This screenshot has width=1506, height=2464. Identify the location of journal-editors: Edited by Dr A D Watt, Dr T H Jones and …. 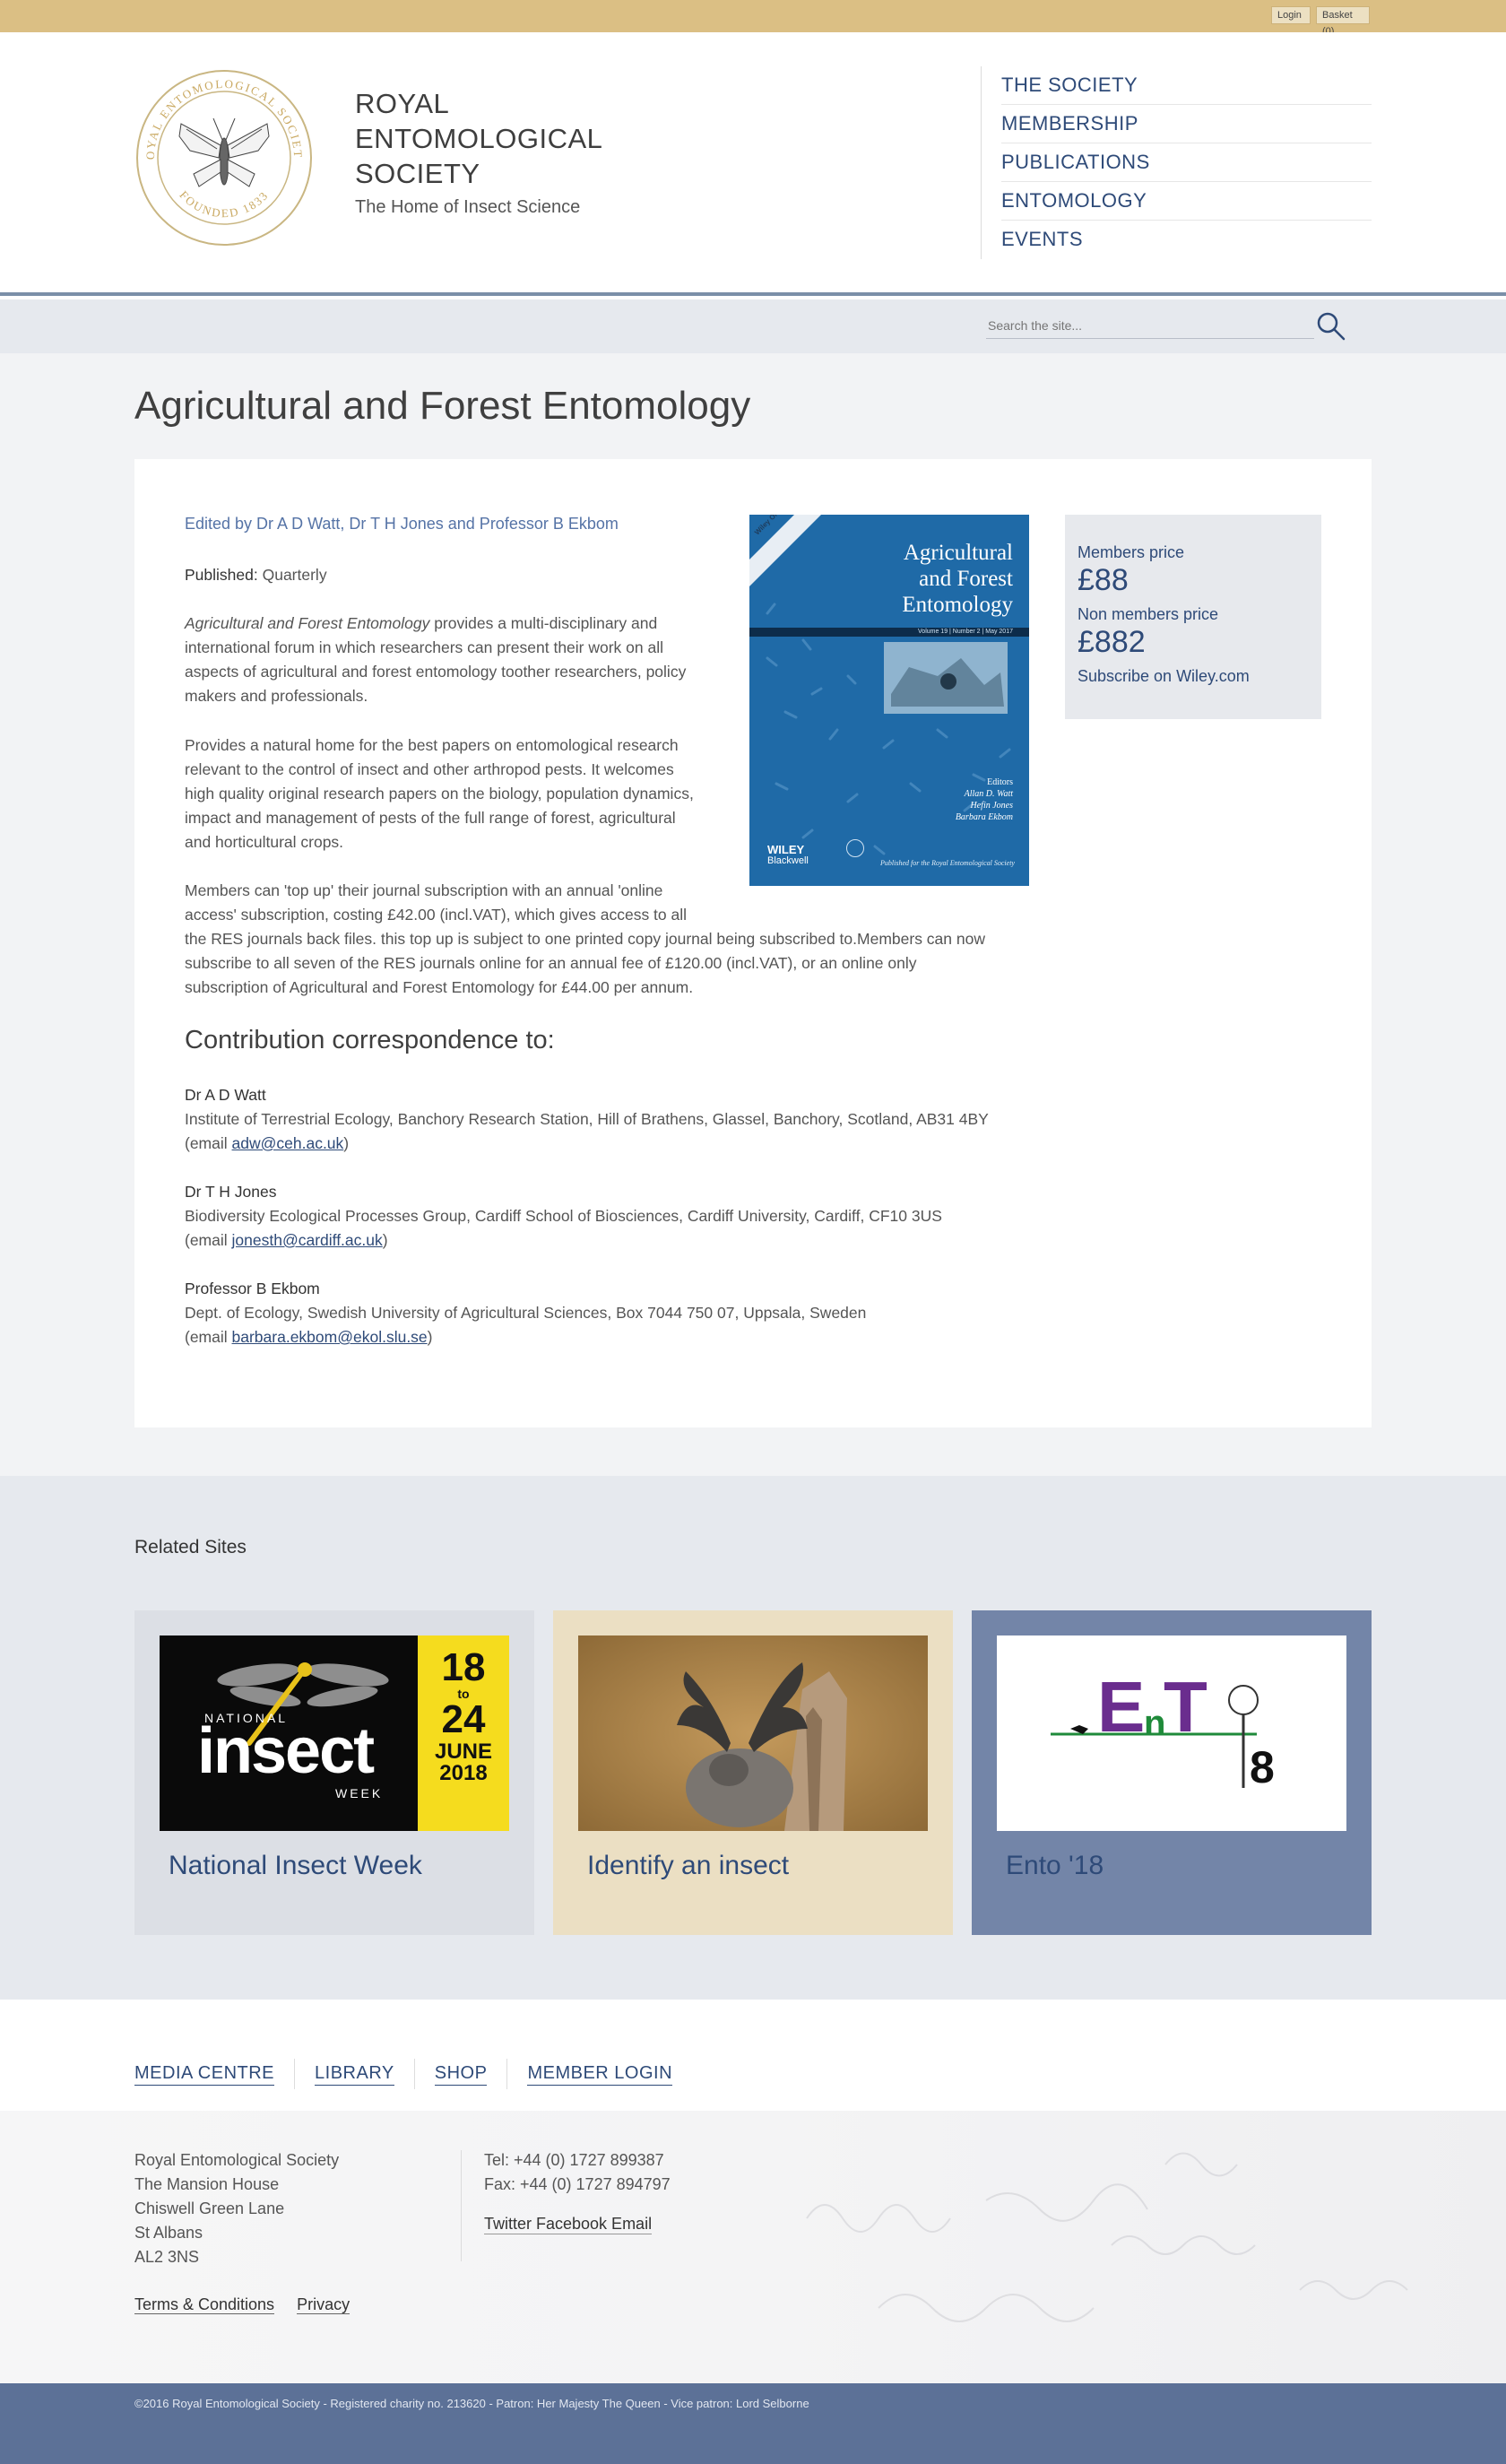
(402, 524).